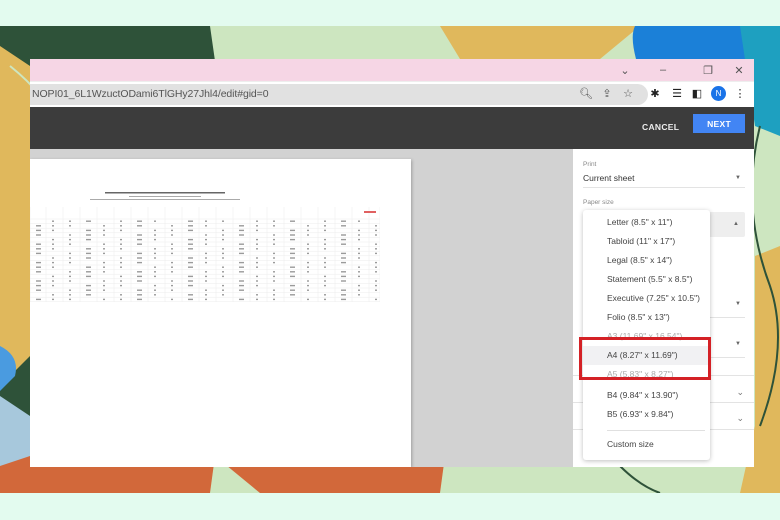  I want to click on restore-icon: ❐, so click(708, 70).